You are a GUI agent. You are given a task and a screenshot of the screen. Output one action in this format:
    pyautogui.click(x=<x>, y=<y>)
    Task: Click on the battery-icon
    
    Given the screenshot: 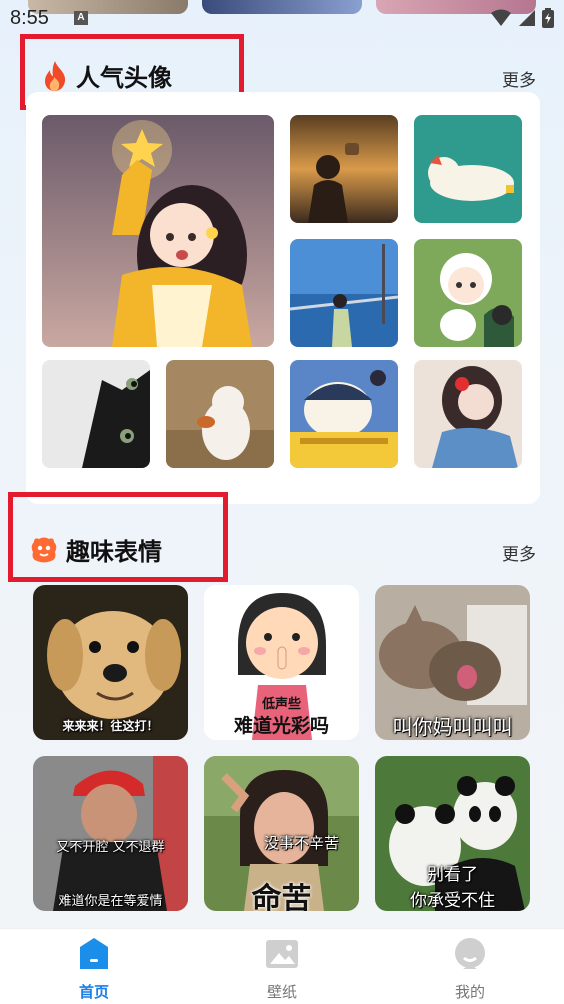 What is the action you would take?
    pyautogui.click(x=548, y=18)
    